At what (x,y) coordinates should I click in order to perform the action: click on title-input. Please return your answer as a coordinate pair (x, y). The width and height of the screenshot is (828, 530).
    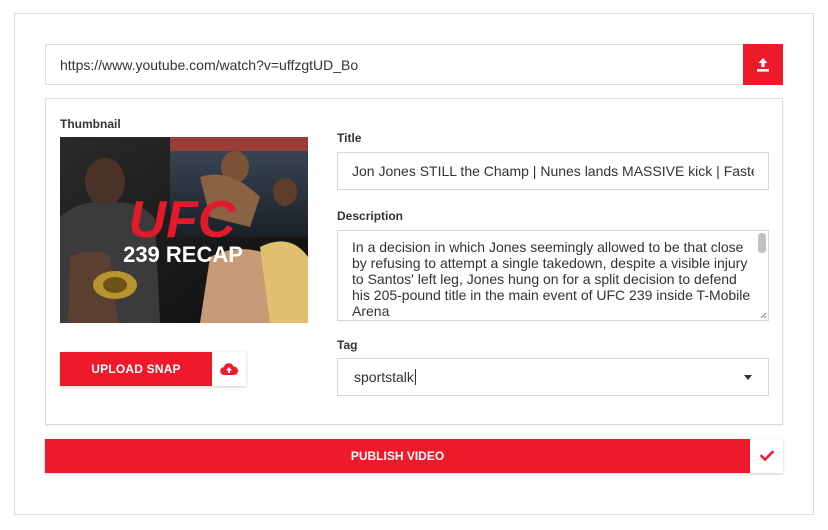
    Looking at the image, I should click on (553, 171).